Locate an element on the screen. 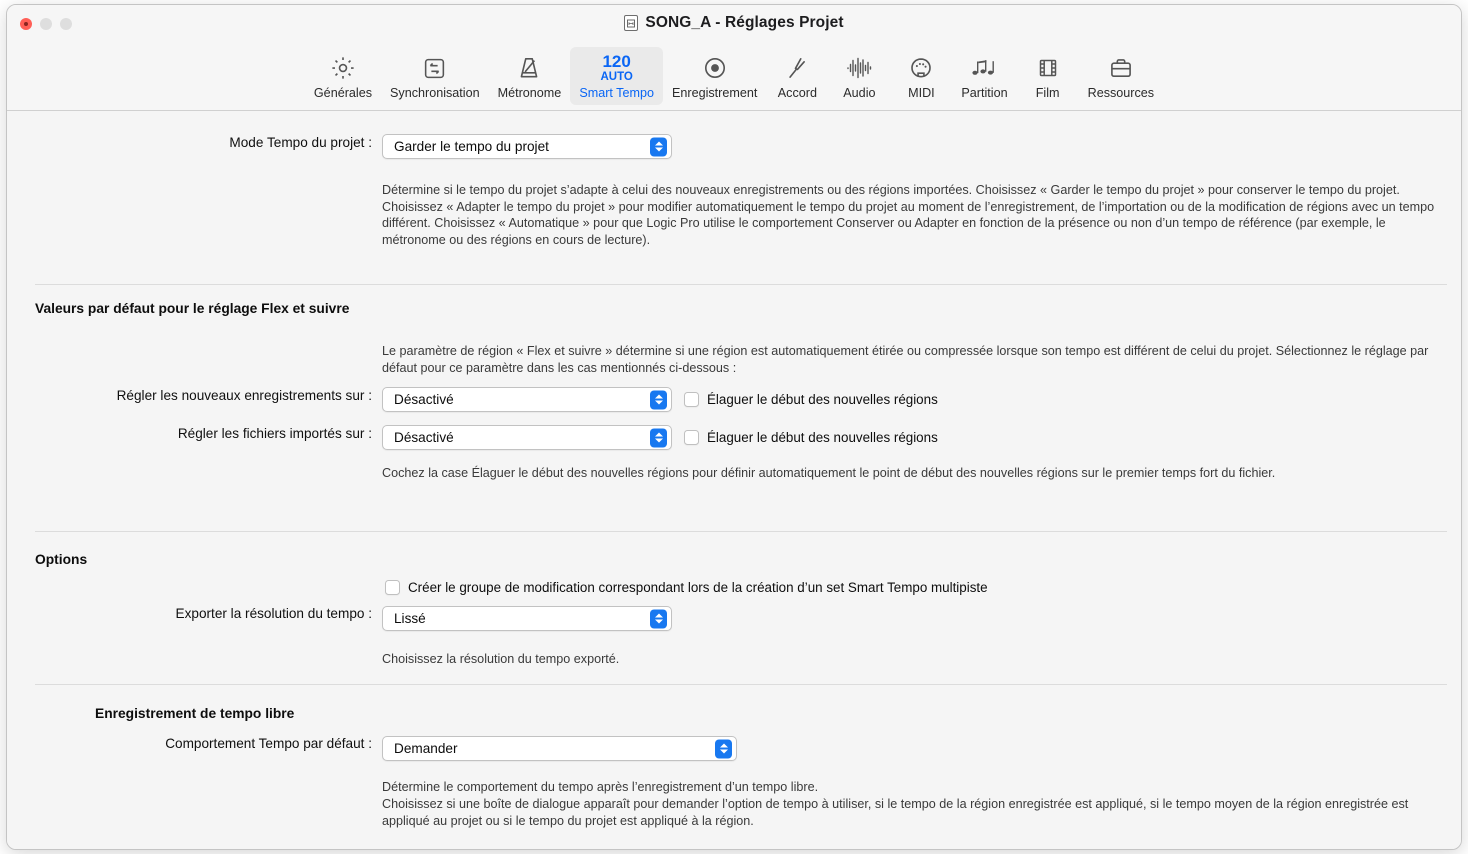 The width and height of the screenshot is (1468, 854). imported-files-trim-checkbox: Élaguer le début des nouvelles régions is located at coordinates (811, 437).